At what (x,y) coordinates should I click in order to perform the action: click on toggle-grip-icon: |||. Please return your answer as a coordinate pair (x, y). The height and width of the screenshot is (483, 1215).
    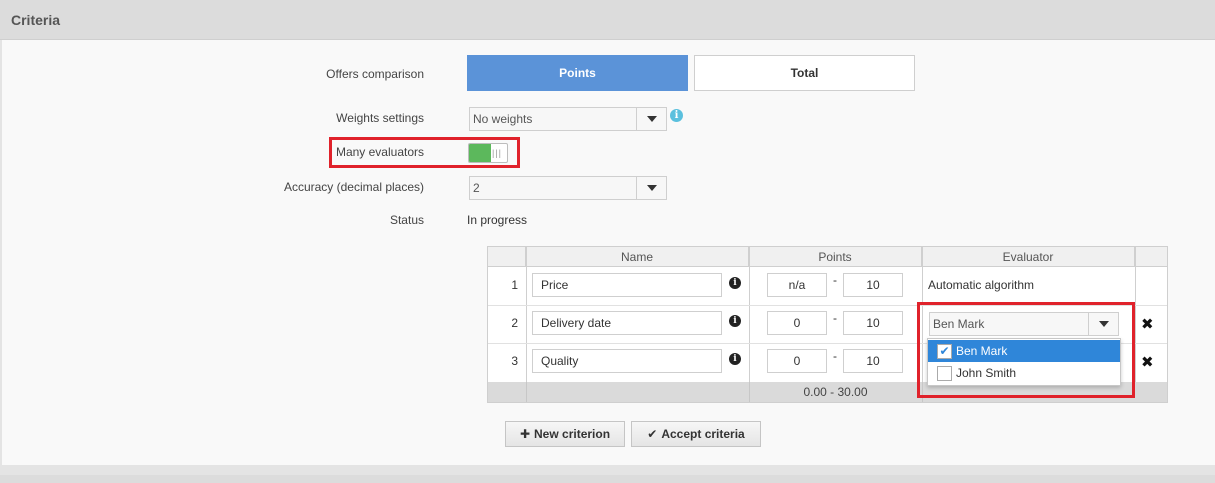
    Looking at the image, I should click on (497, 153).